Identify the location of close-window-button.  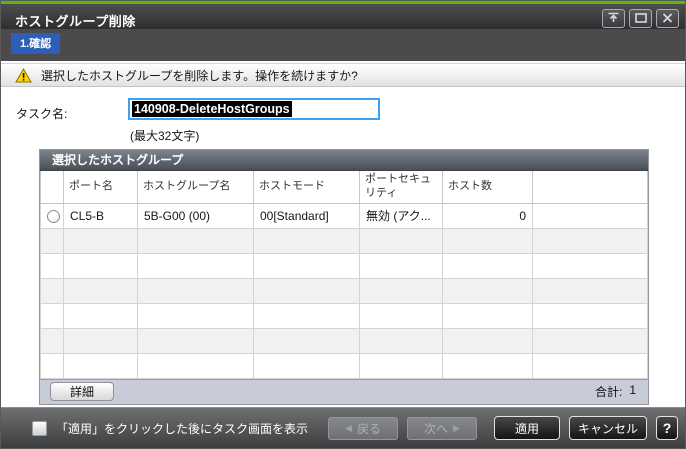
(667, 18).